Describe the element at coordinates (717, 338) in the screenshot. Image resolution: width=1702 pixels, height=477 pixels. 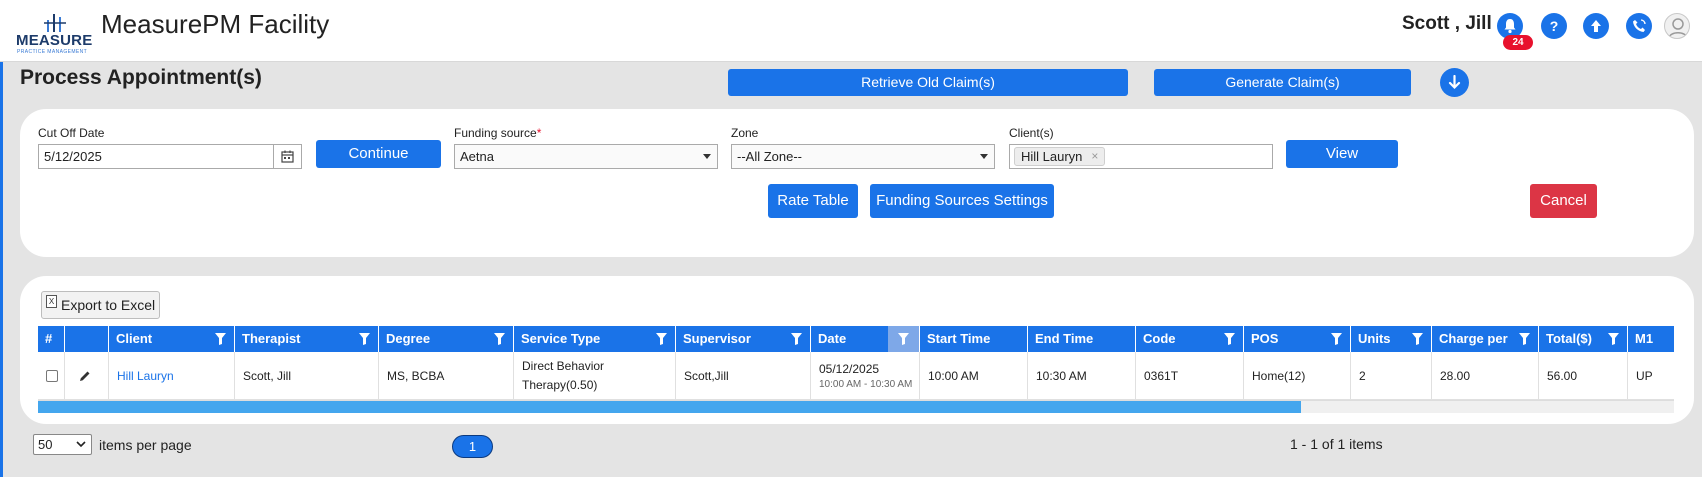
I see `column-header-supervisor-label: Supervisor` at that location.